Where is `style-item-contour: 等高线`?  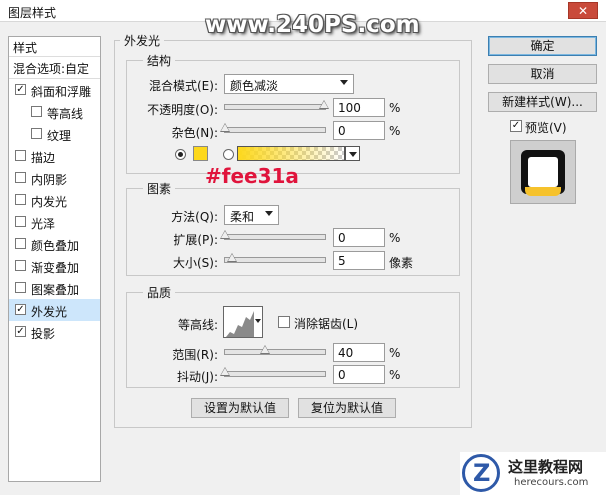 style-item-contour: 等高线 is located at coordinates (54, 112).